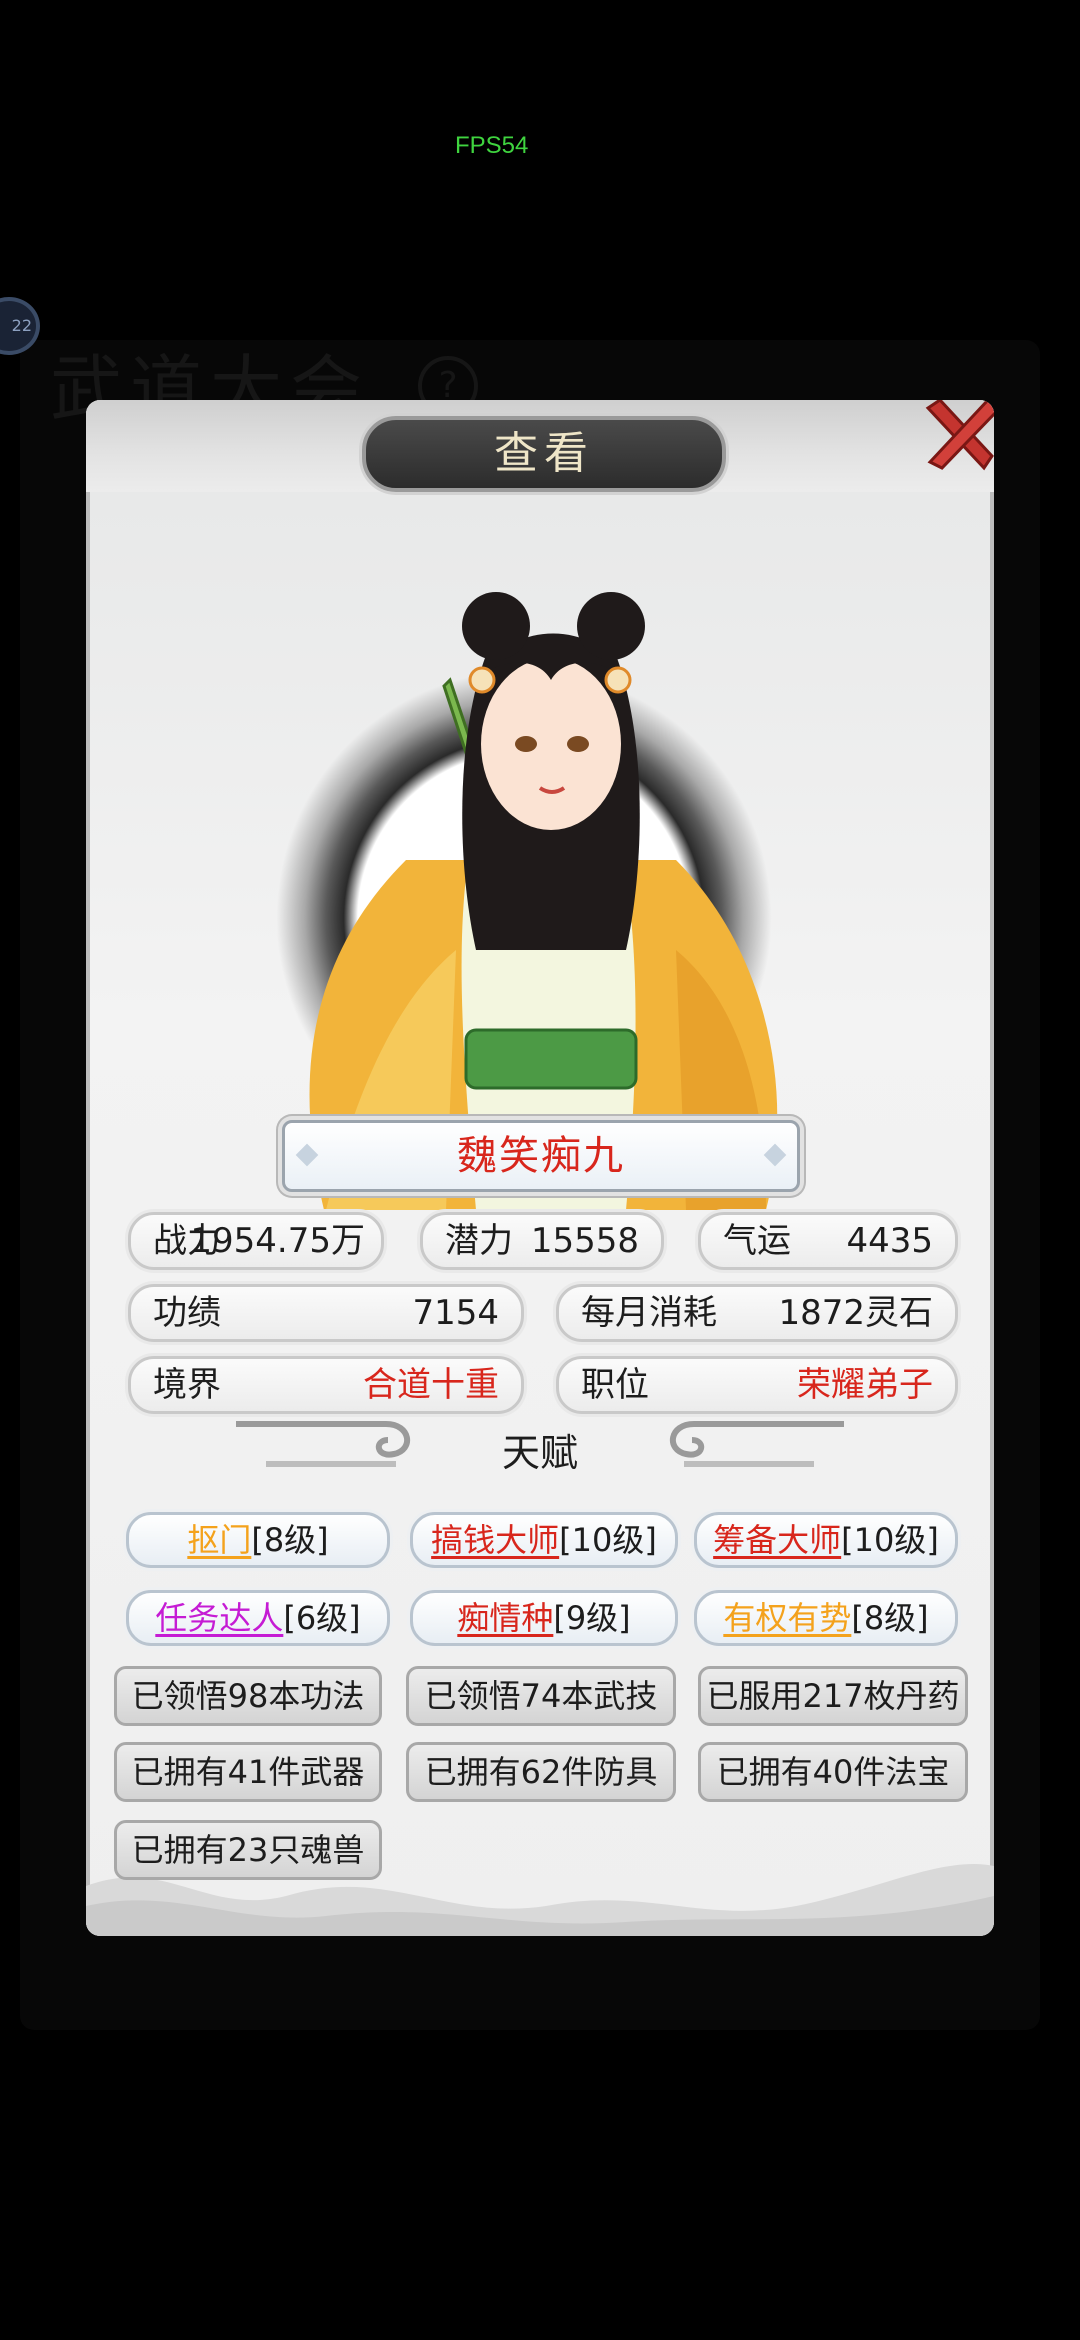 This screenshot has width=1080, height=2340. What do you see at coordinates (539, 1453) in the screenshot?
I see `talent-section-title: 天赋` at bounding box center [539, 1453].